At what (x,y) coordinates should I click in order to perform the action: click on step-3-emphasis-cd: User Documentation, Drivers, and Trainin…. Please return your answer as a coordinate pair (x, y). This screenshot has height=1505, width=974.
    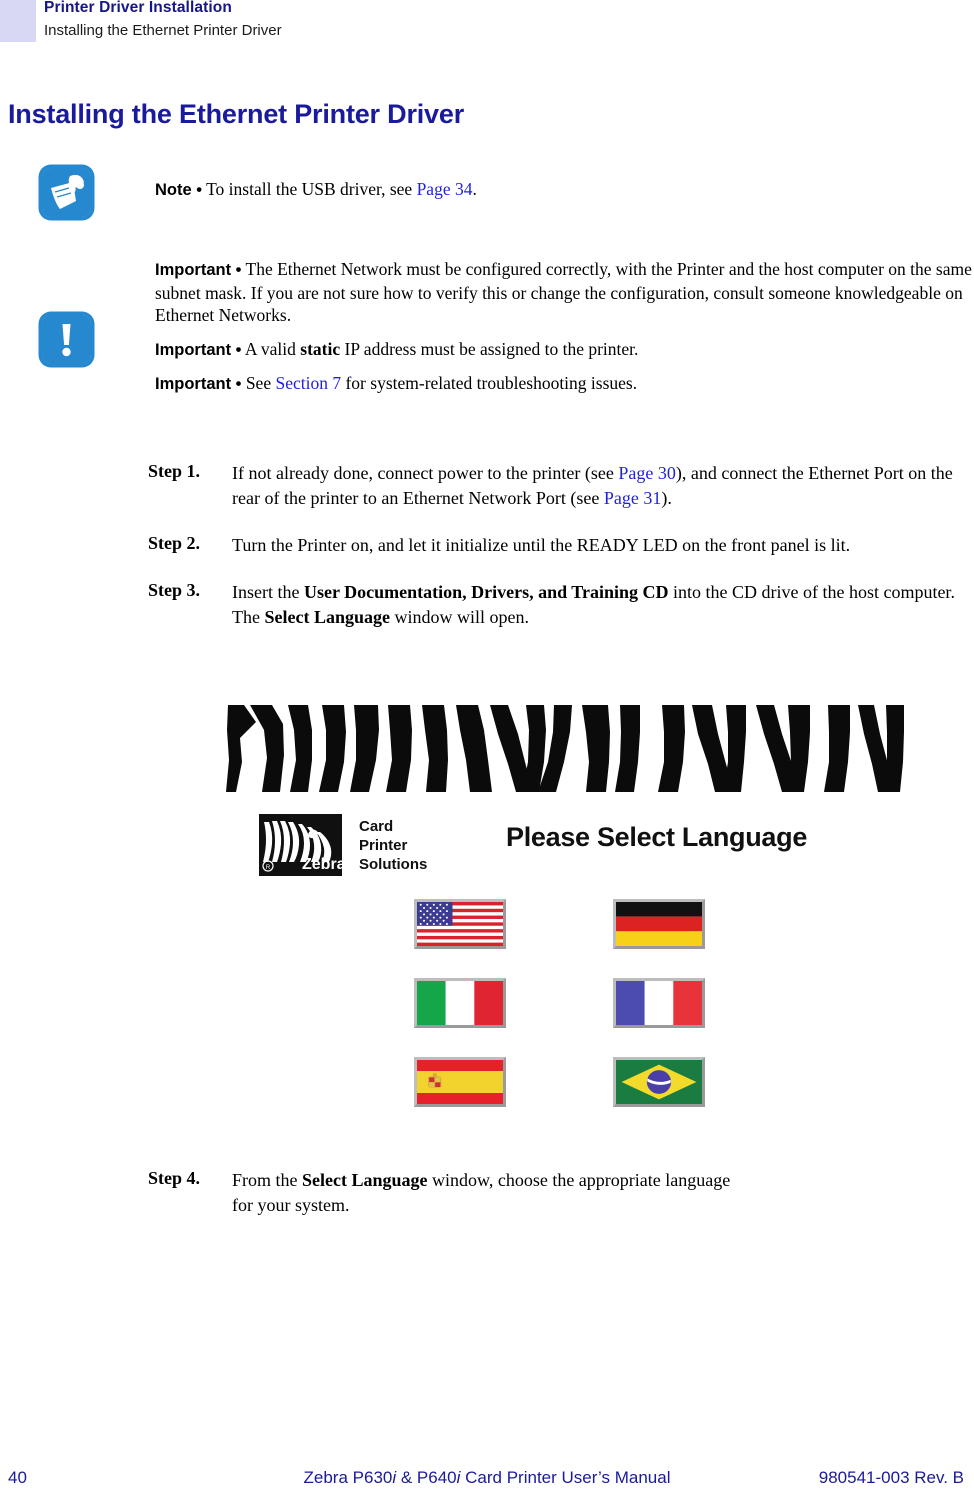
    Looking at the image, I should click on (486, 592).